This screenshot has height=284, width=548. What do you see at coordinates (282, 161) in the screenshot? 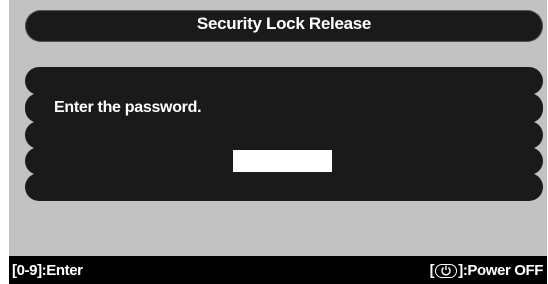
I see `password-input` at bounding box center [282, 161].